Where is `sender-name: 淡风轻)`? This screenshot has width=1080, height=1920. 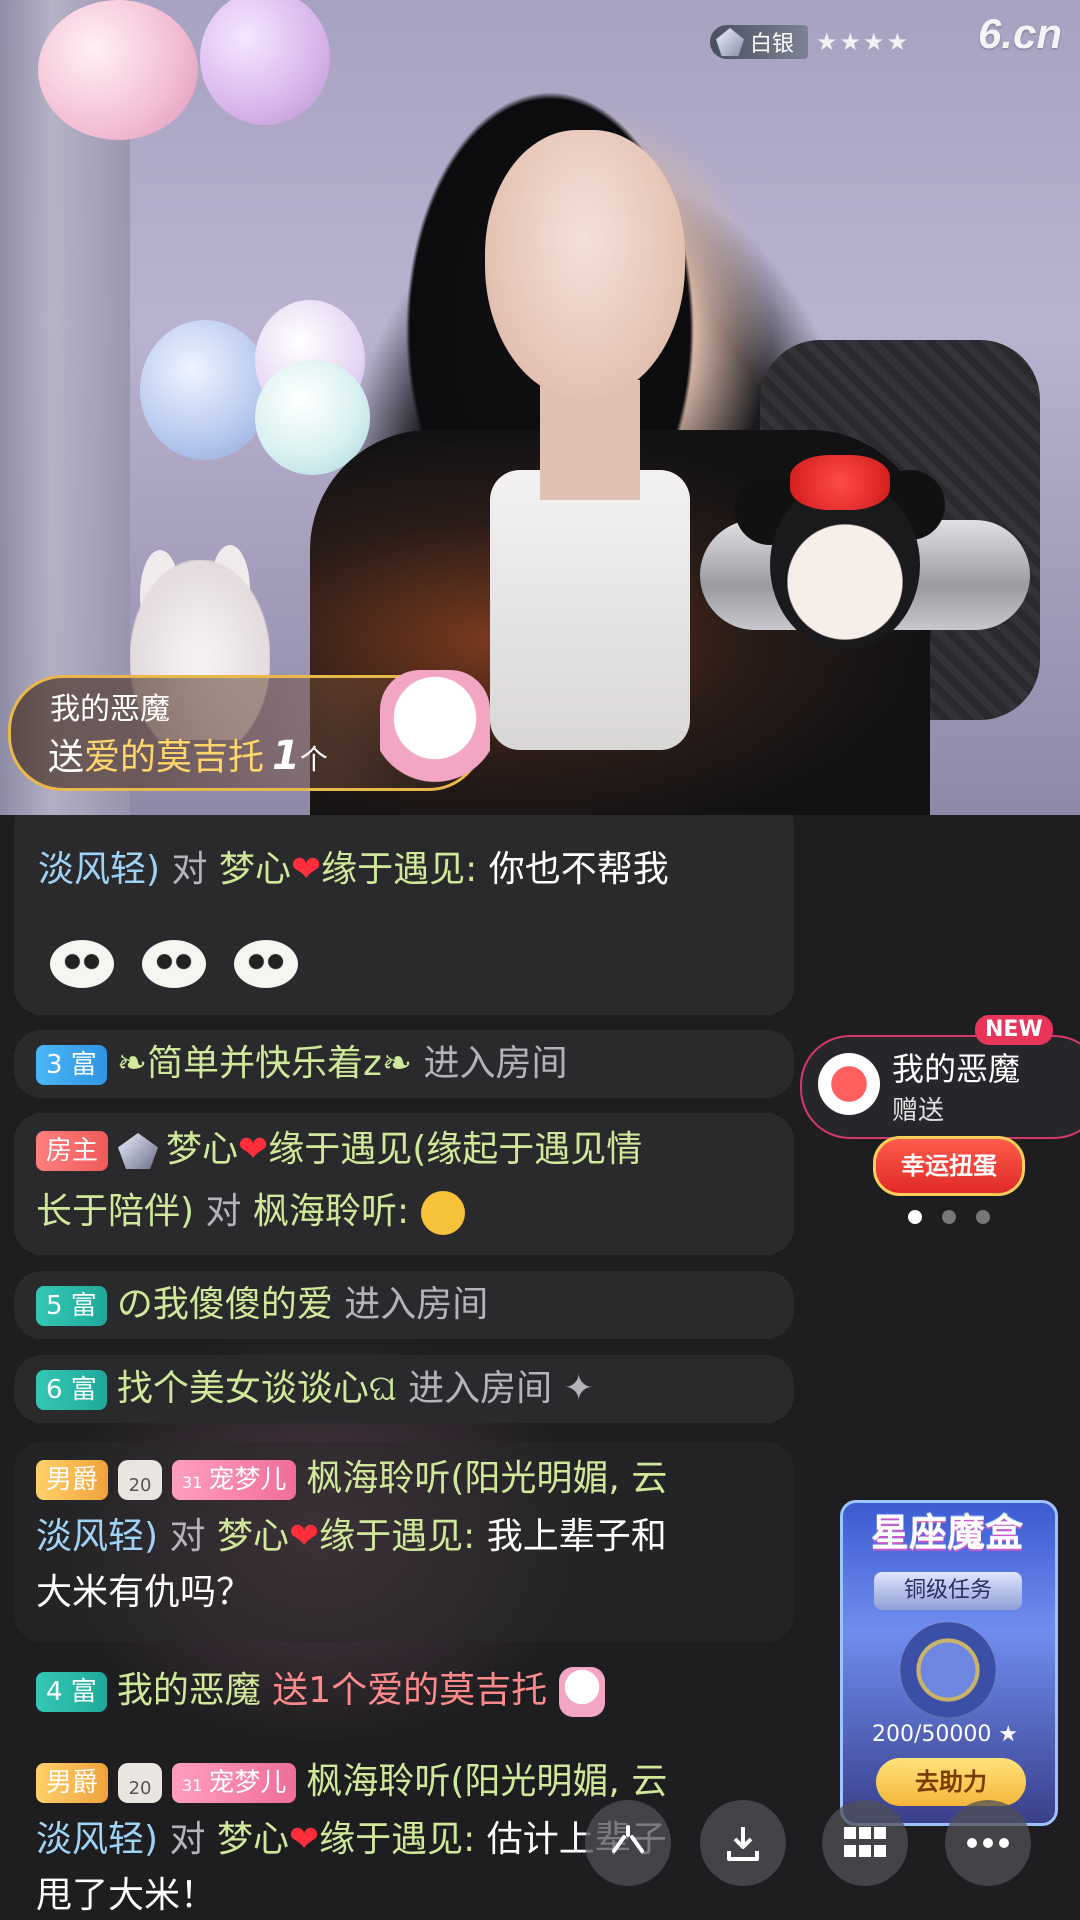
sender-name: 淡风轻) is located at coordinates (99, 869).